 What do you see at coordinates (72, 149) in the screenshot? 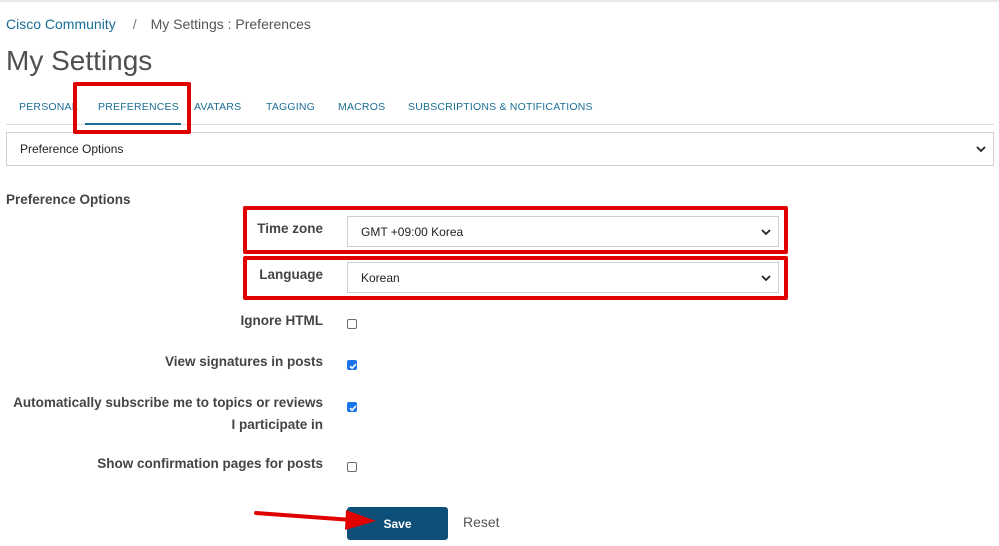
I see `section-select-value: Preference Options` at bounding box center [72, 149].